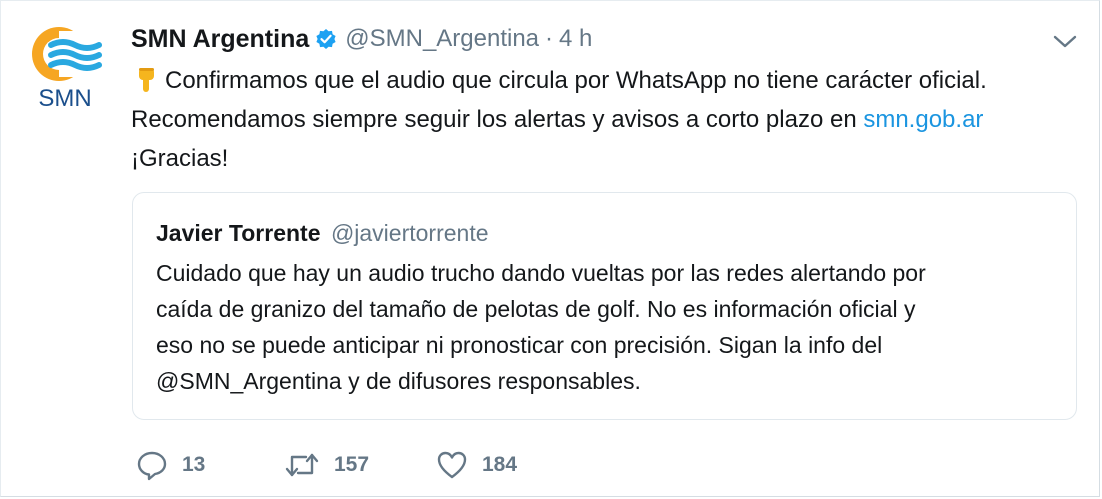 The width and height of the screenshot is (1102, 499). Describe the element at coordinates (146, 79) in the screenshot. I see `pointing-down-emoji-icon` at that location.